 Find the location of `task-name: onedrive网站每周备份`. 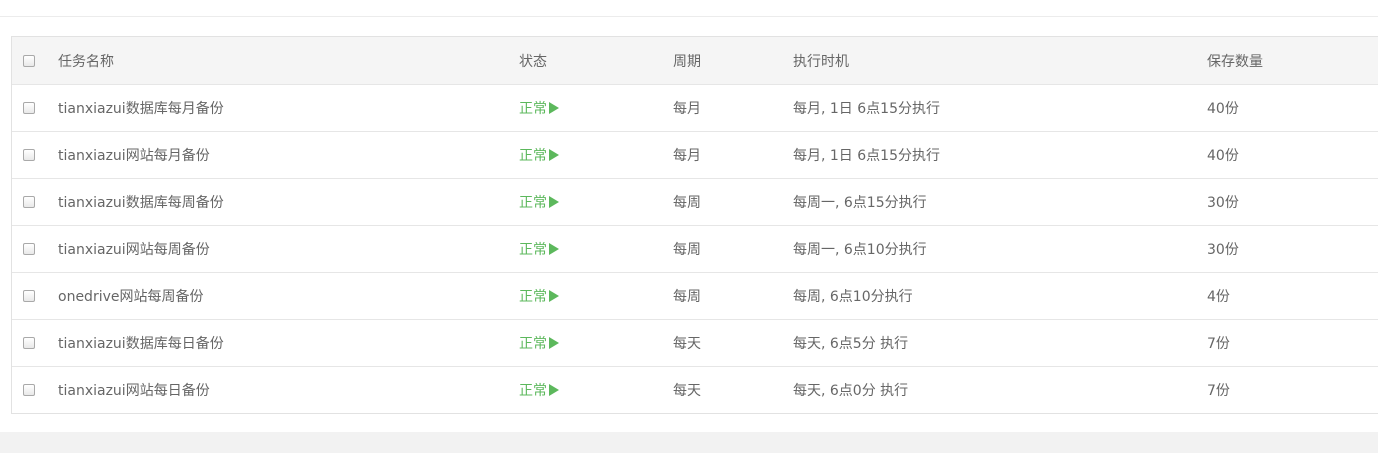

task-name: onedrive网站每周备份 is located at coordinates (131, 297).